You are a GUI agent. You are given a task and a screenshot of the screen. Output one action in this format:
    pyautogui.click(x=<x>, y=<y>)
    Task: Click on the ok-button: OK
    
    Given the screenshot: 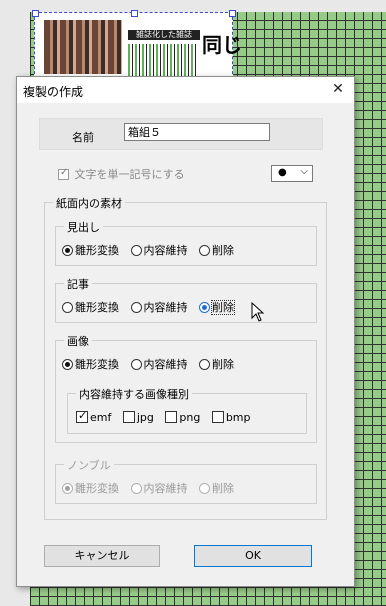 What is the action you would take?
    pyautogui.click(x=253, y=556)
    